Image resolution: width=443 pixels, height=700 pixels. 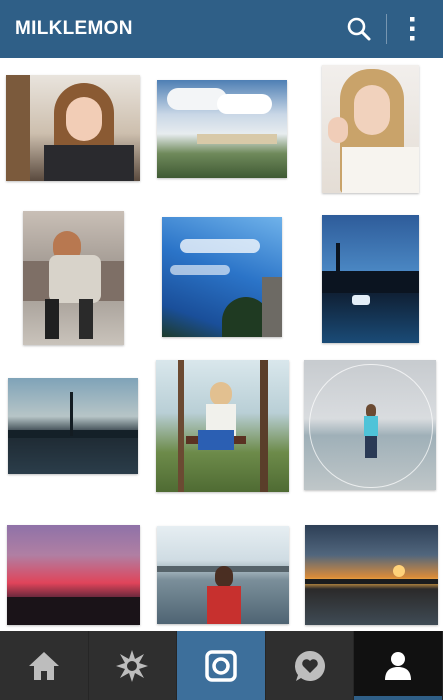 What do you see at coordinates (386, 29) in the screenshot?
I see `app-bar-divider` at bounding box center [386, 29].